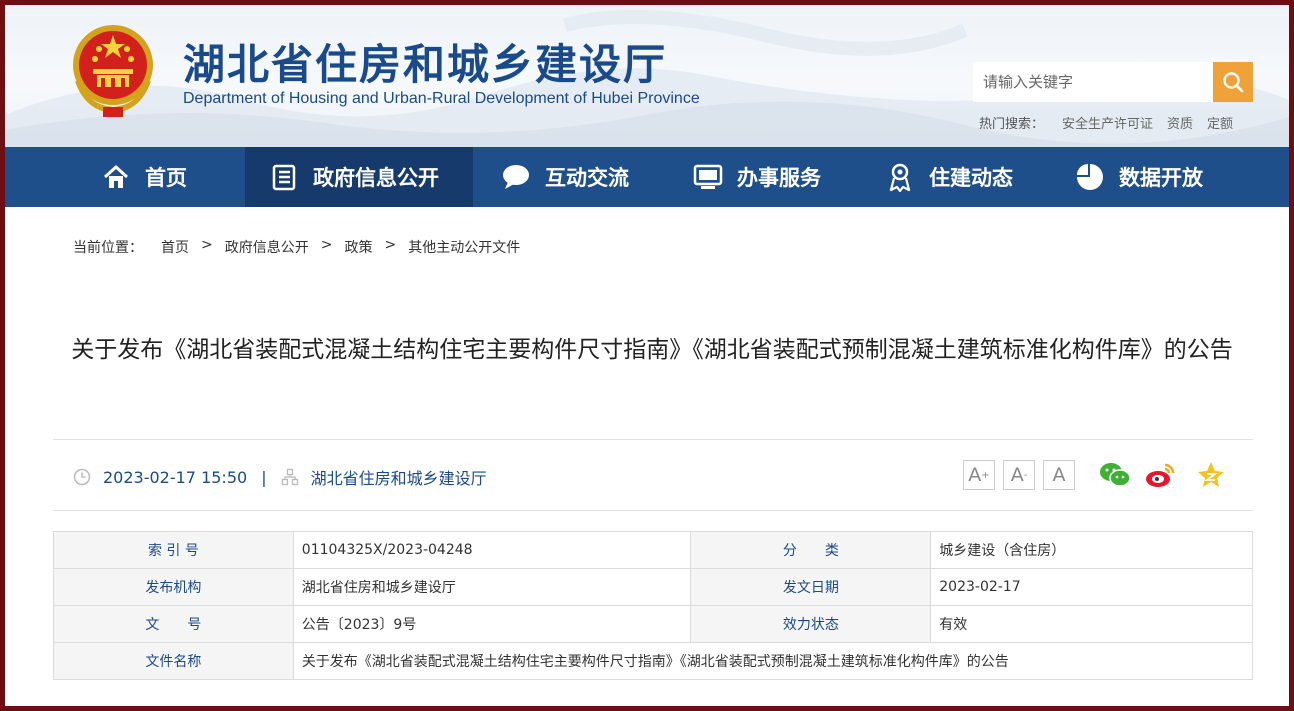  I want to click on nav-item-news: 住建动态, so click(960, 177).